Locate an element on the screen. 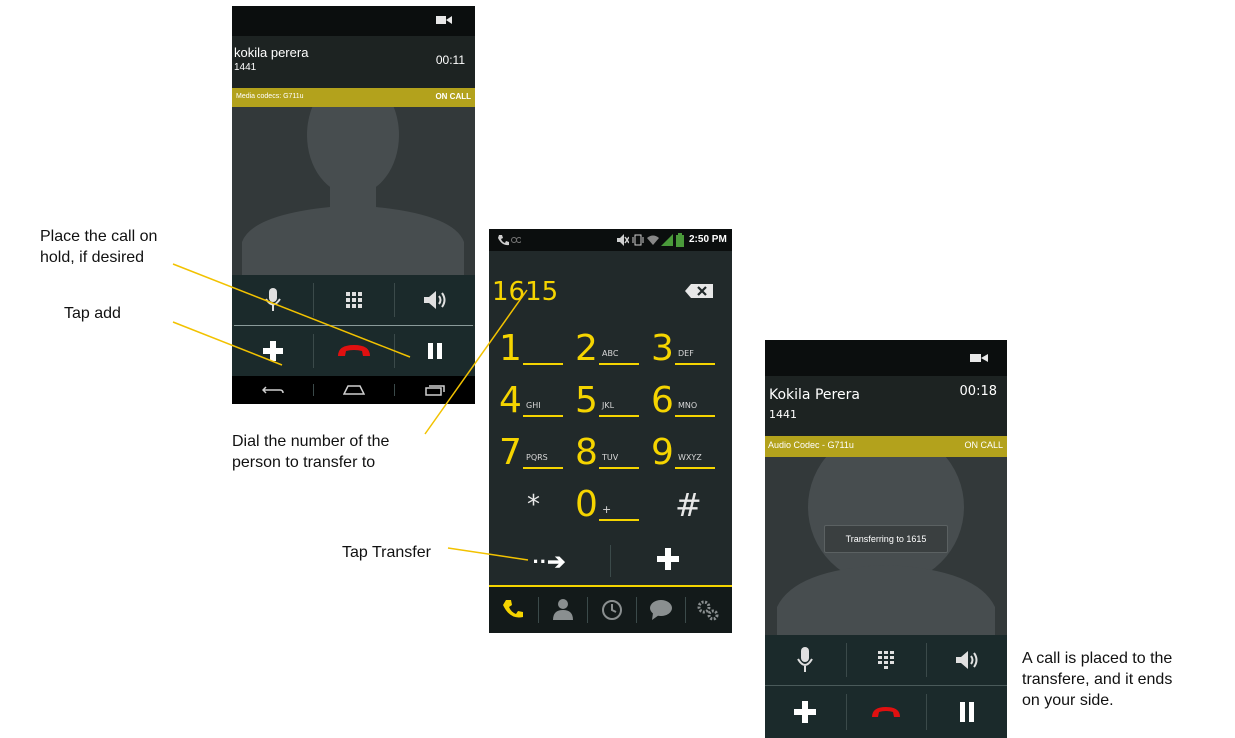 This screenshot has height=738, width=1235. mute-status-icon is located at coordinates (623, 240).